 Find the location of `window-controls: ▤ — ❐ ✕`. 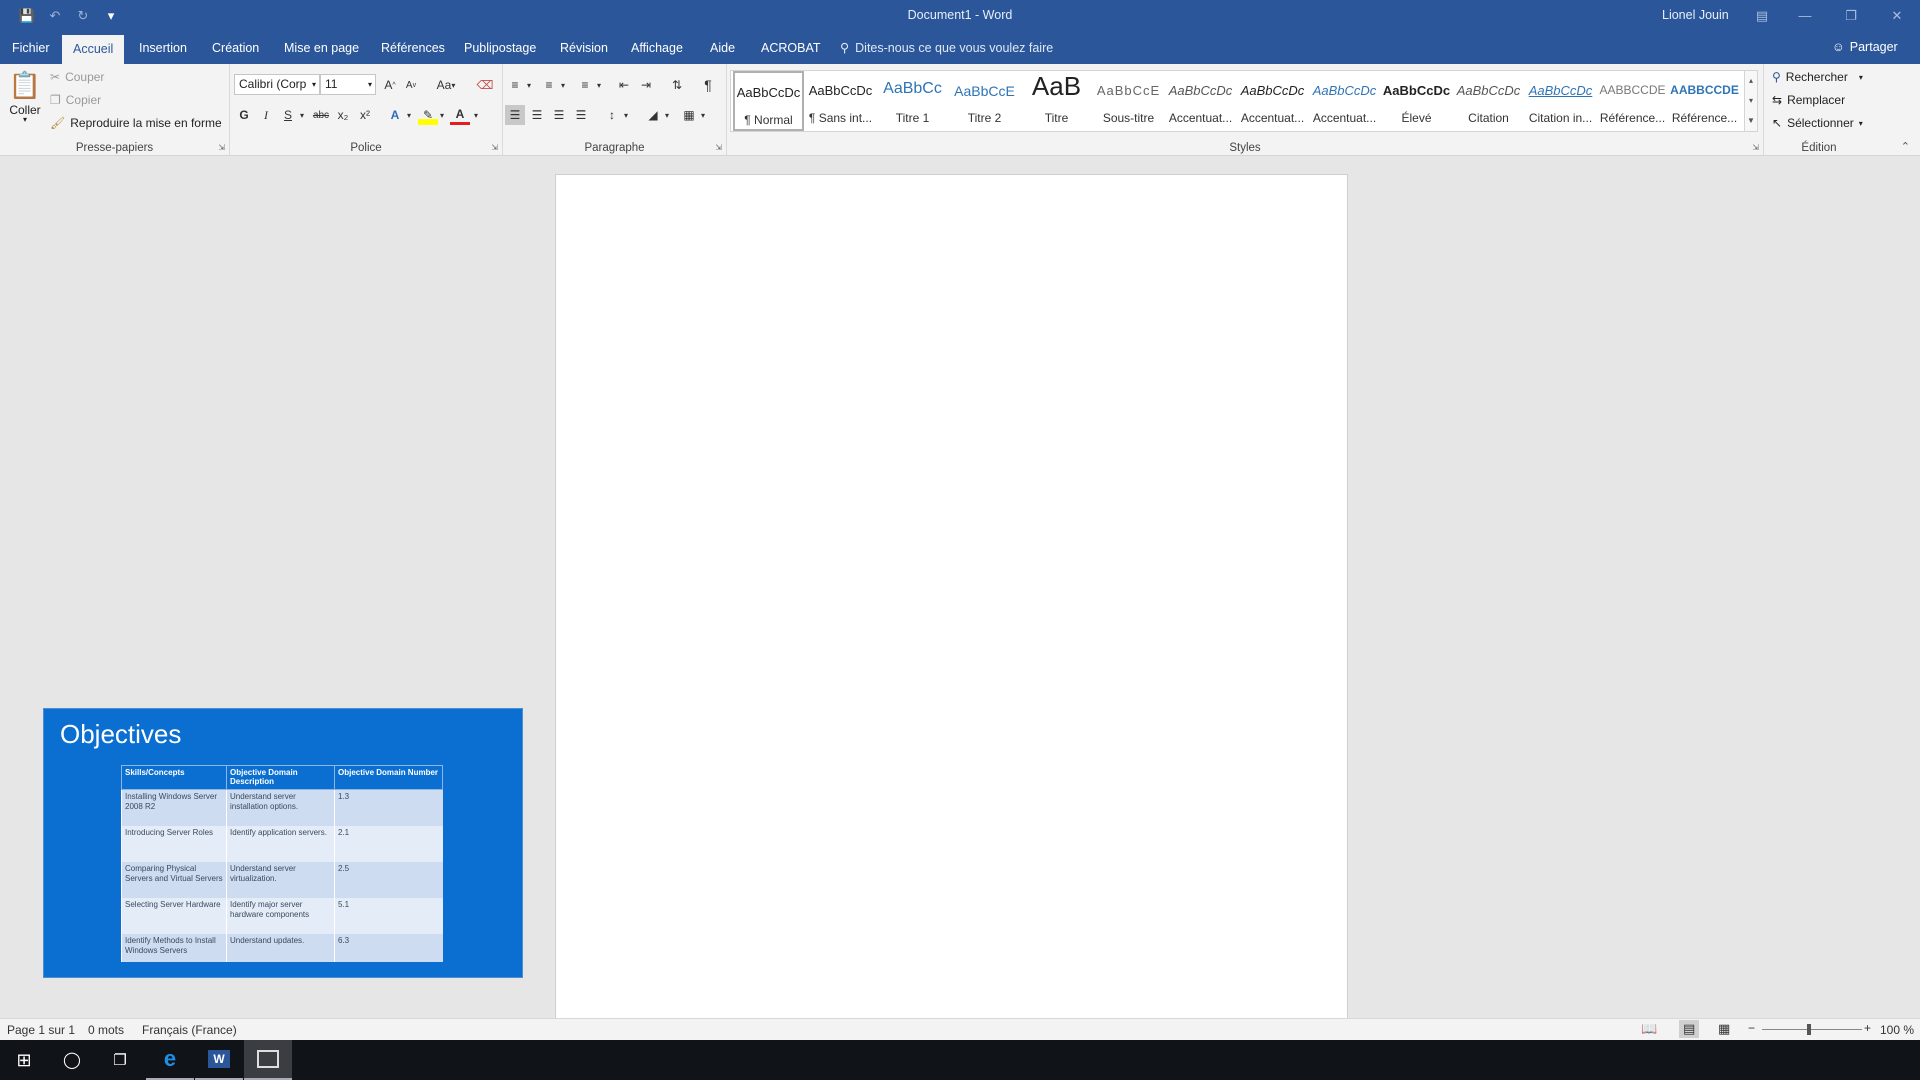

window-controls: ▤ — ❐ ✕ is located at coordinates (1831, 15).